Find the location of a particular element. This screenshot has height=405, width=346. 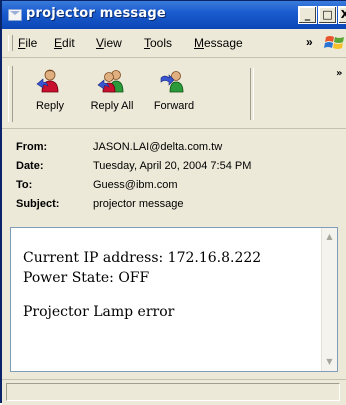

date-label: Date: is located at coordinates (30, 166).